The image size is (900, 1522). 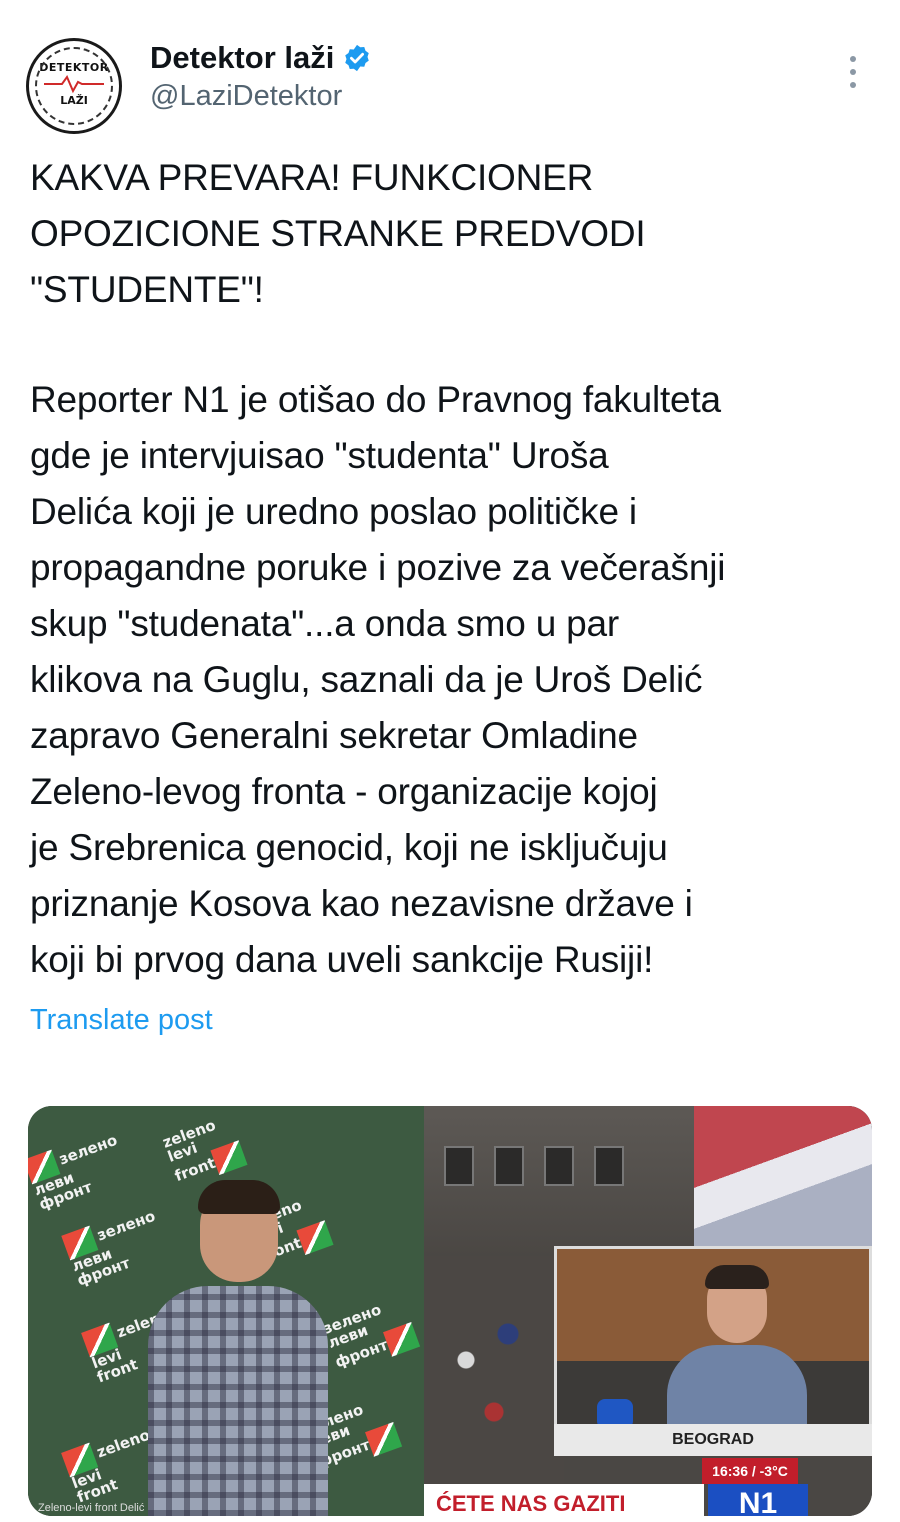 I want to click on more-options-button, so click(x=853, y=72).